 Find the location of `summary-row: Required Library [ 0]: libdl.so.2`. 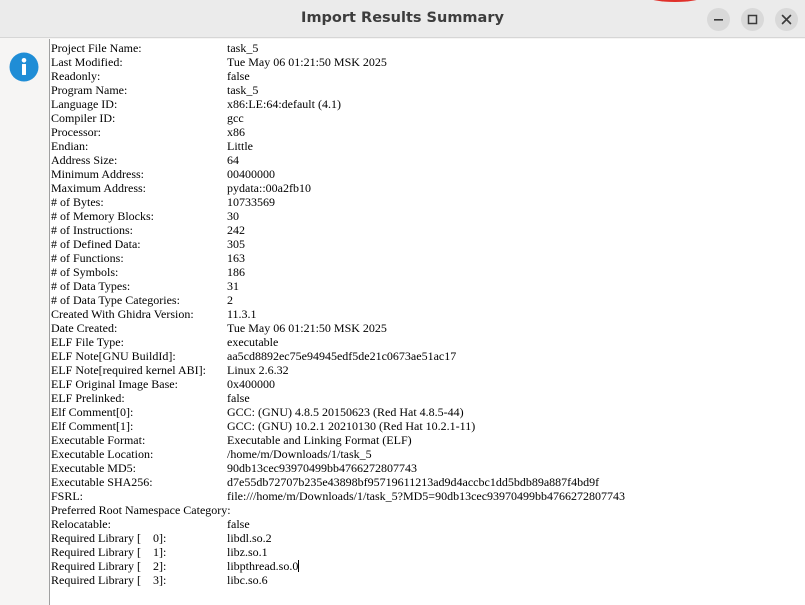

summary-row: Required Library [ 0]: libdl.so.2 is located at coordinates (426, 538).